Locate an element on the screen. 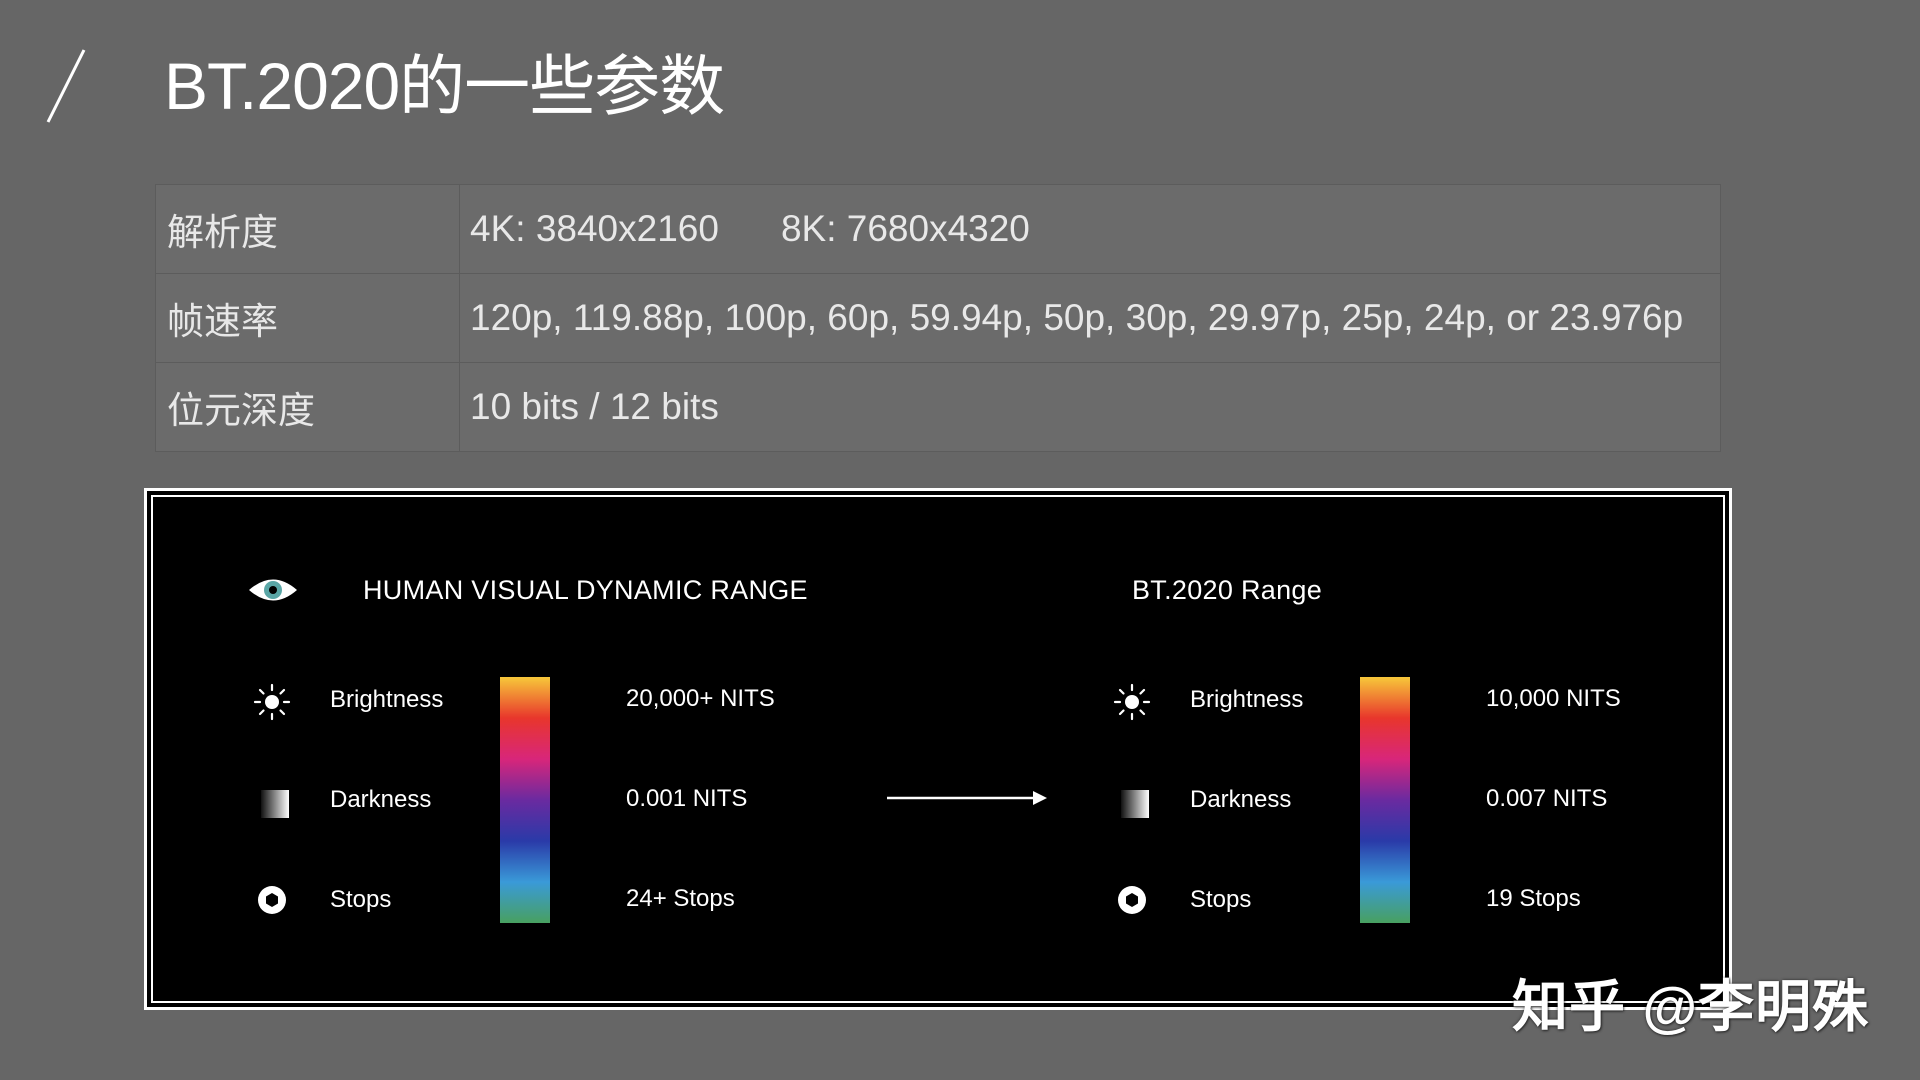  row-value: 4K: 3840x2160 8K: 7680x4320 is located at coordinates (1090, 229).